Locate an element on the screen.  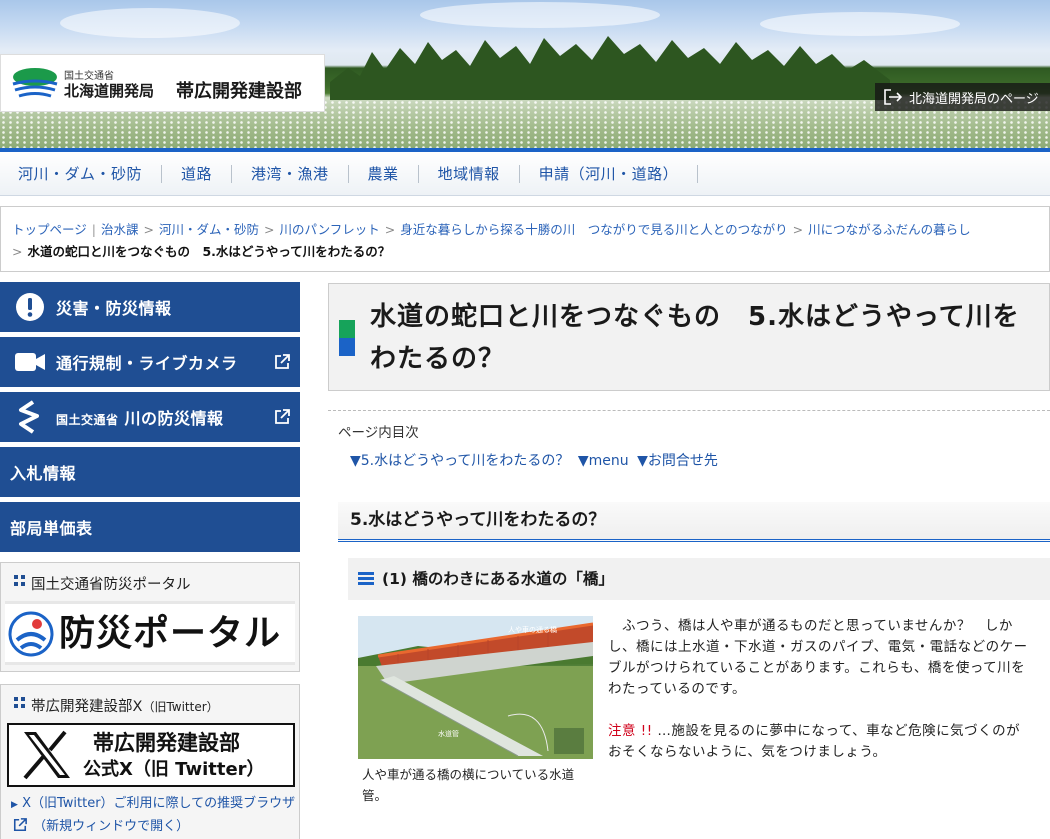
toc-title: ページ内目次 is located at coordinates (378, 433).